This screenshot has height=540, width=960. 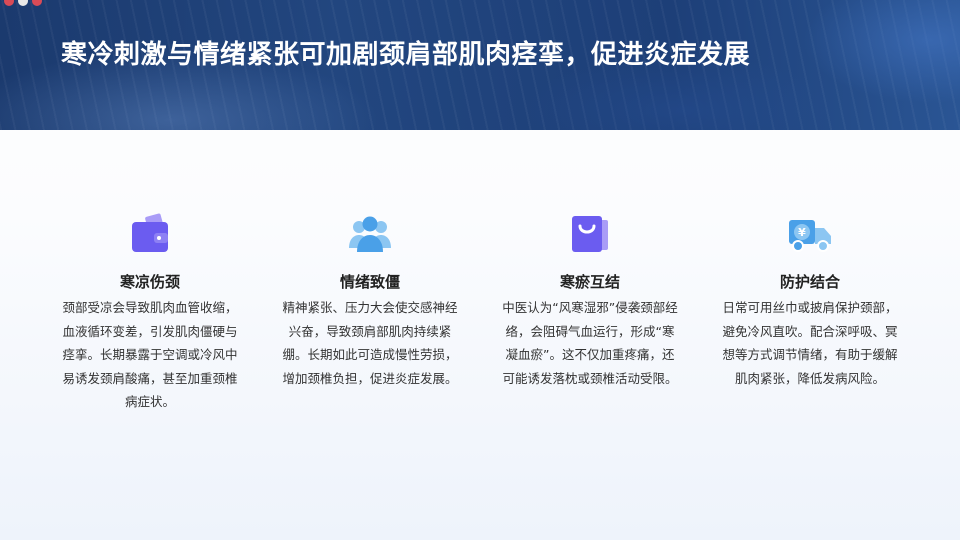 I want to click on delivery-truck-icon: ¥, so click(x=810, y=234).